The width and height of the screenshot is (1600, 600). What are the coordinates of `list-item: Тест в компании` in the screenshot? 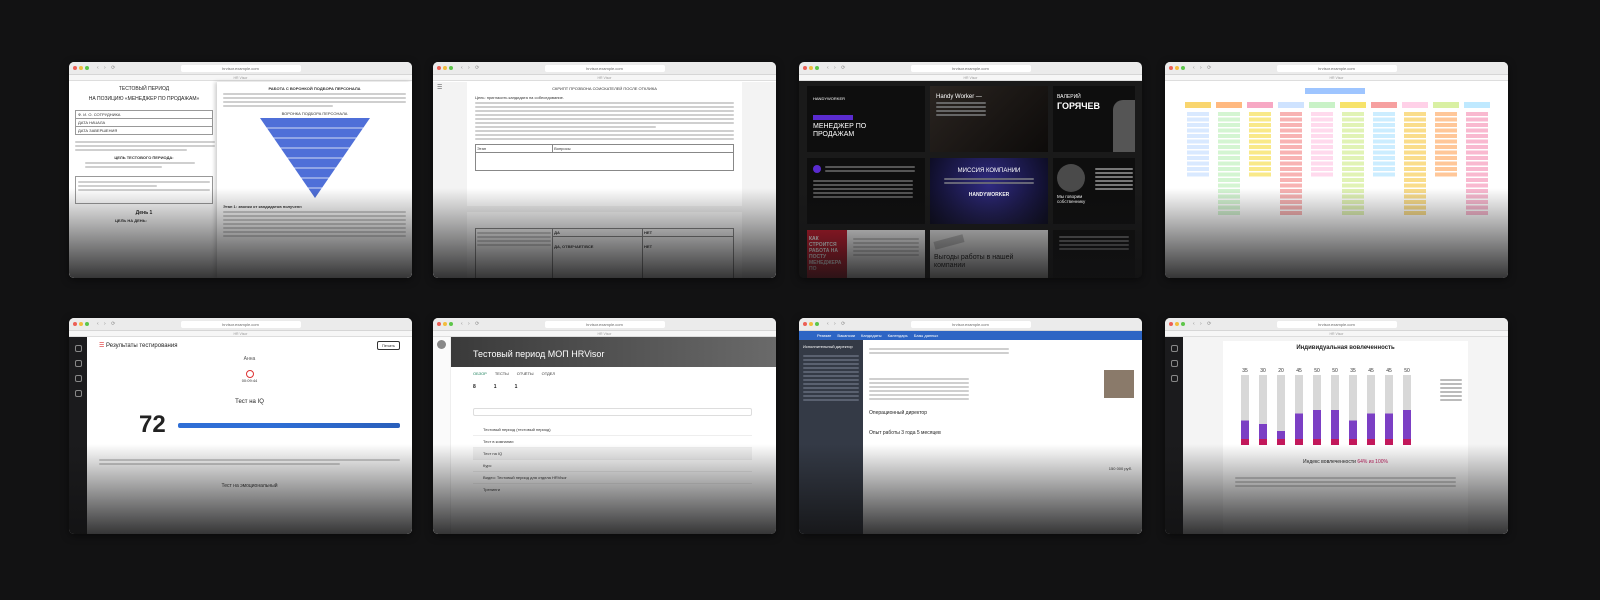 It's located at (612, 442).